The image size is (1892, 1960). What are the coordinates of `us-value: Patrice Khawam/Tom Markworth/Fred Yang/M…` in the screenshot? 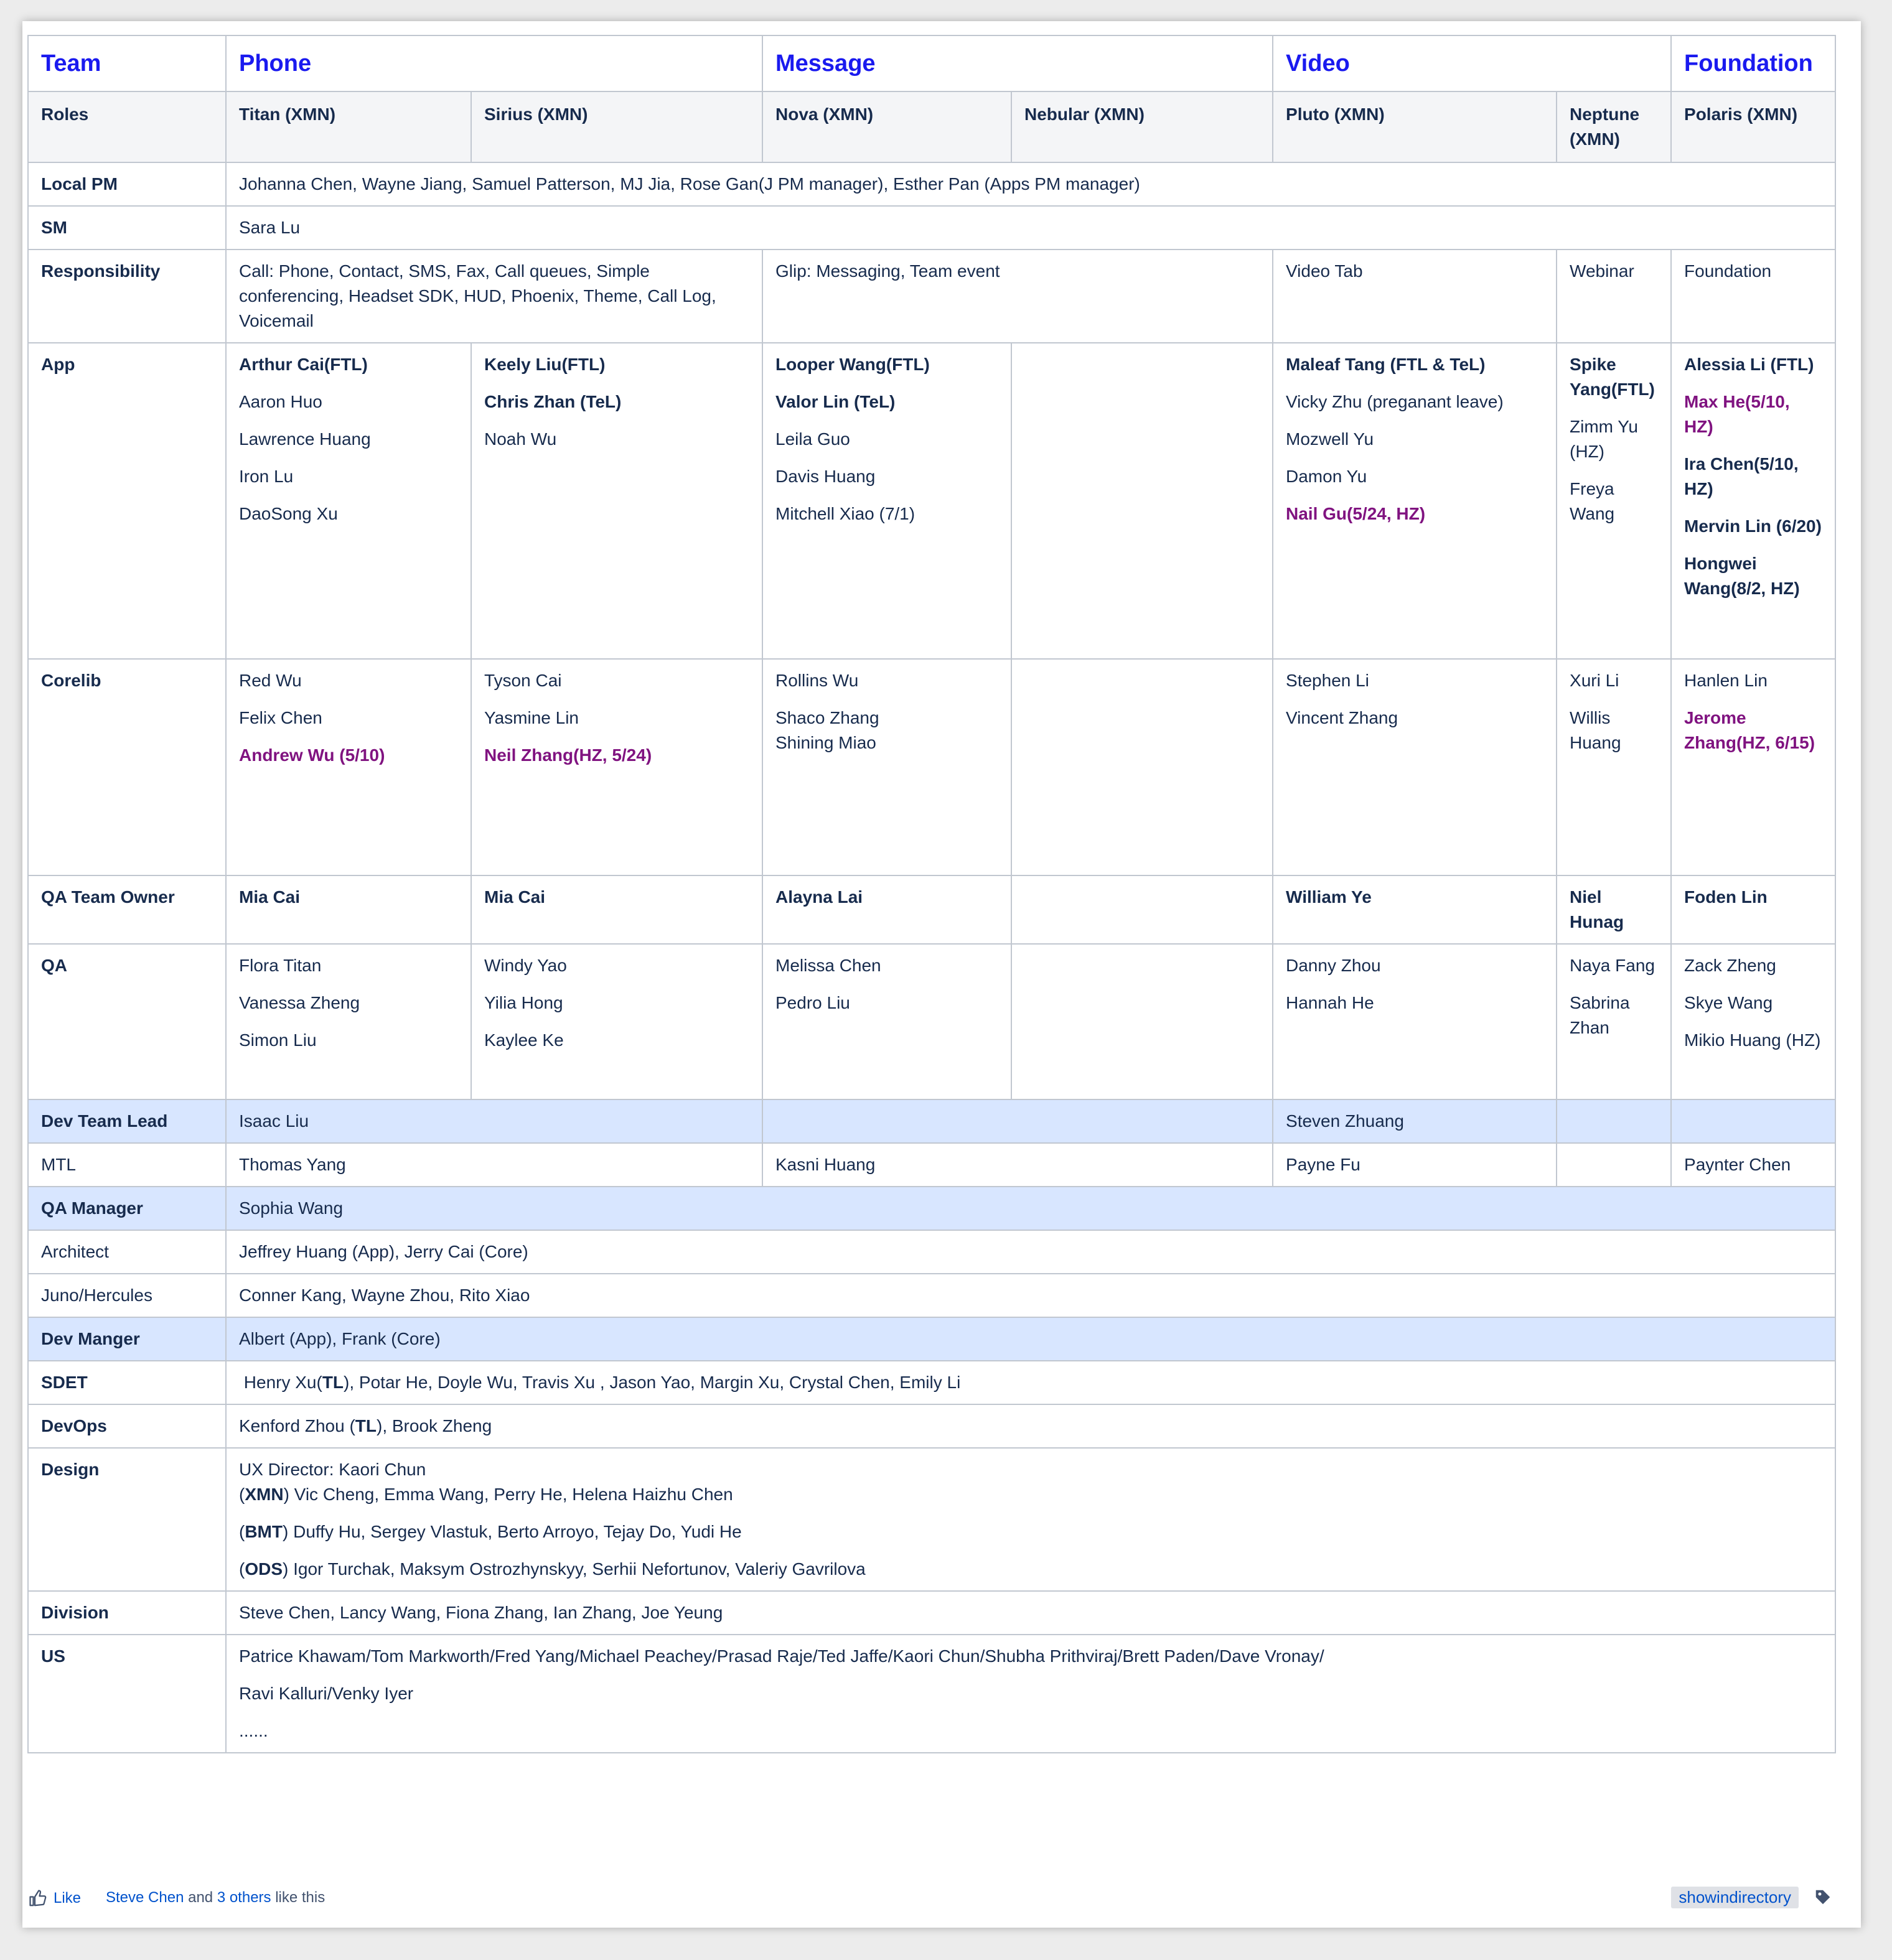 It's located at (1031, 1694).